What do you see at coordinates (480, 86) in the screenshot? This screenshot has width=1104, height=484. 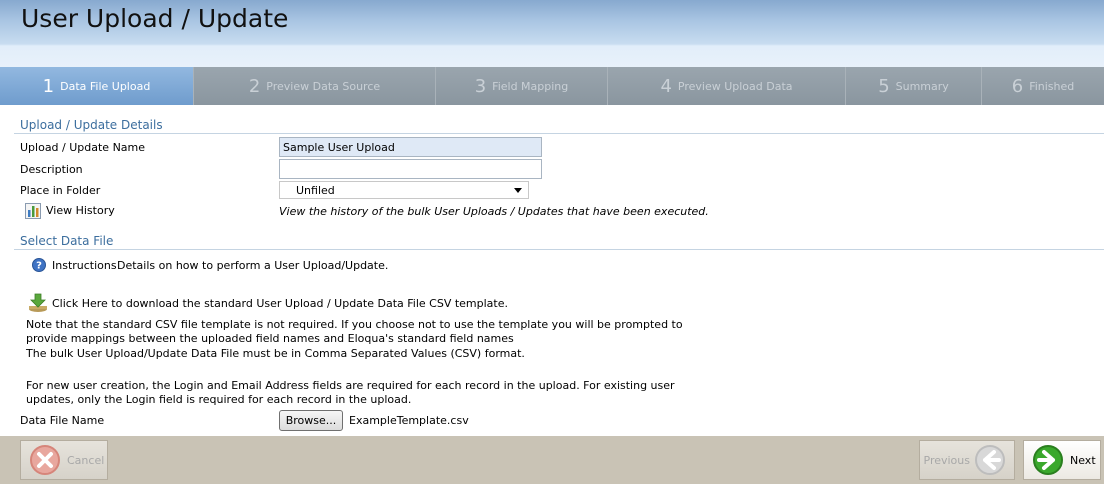 I see `step-number: 3` at bounding box center [480, 86].